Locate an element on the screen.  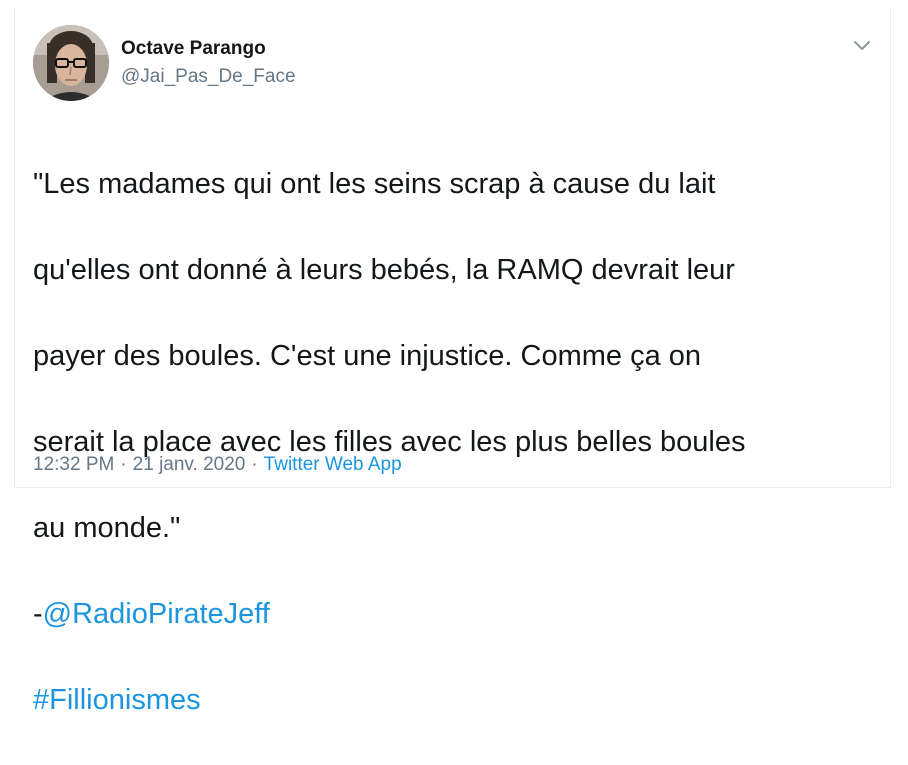
hashtag-link: #Fillionismes is located at coordinates (117, 700).